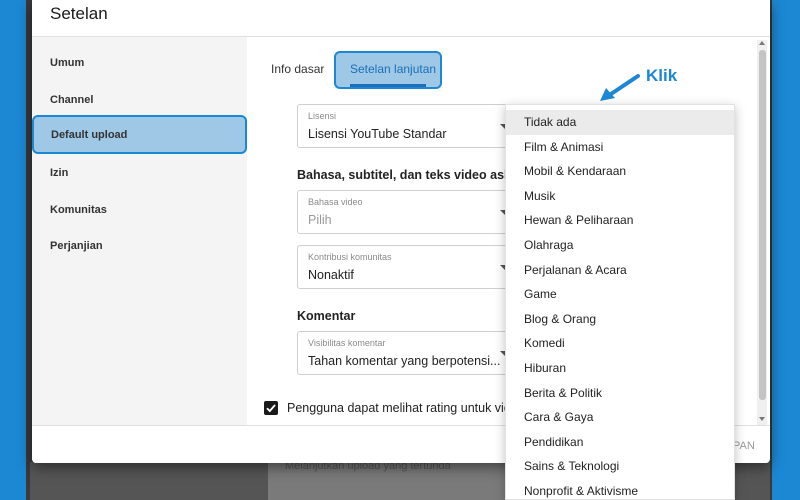  Describe the element at coordinates (350, 257) in the screenshot. I see `community-contribution-label: Kontribusi komunitas` at that location.